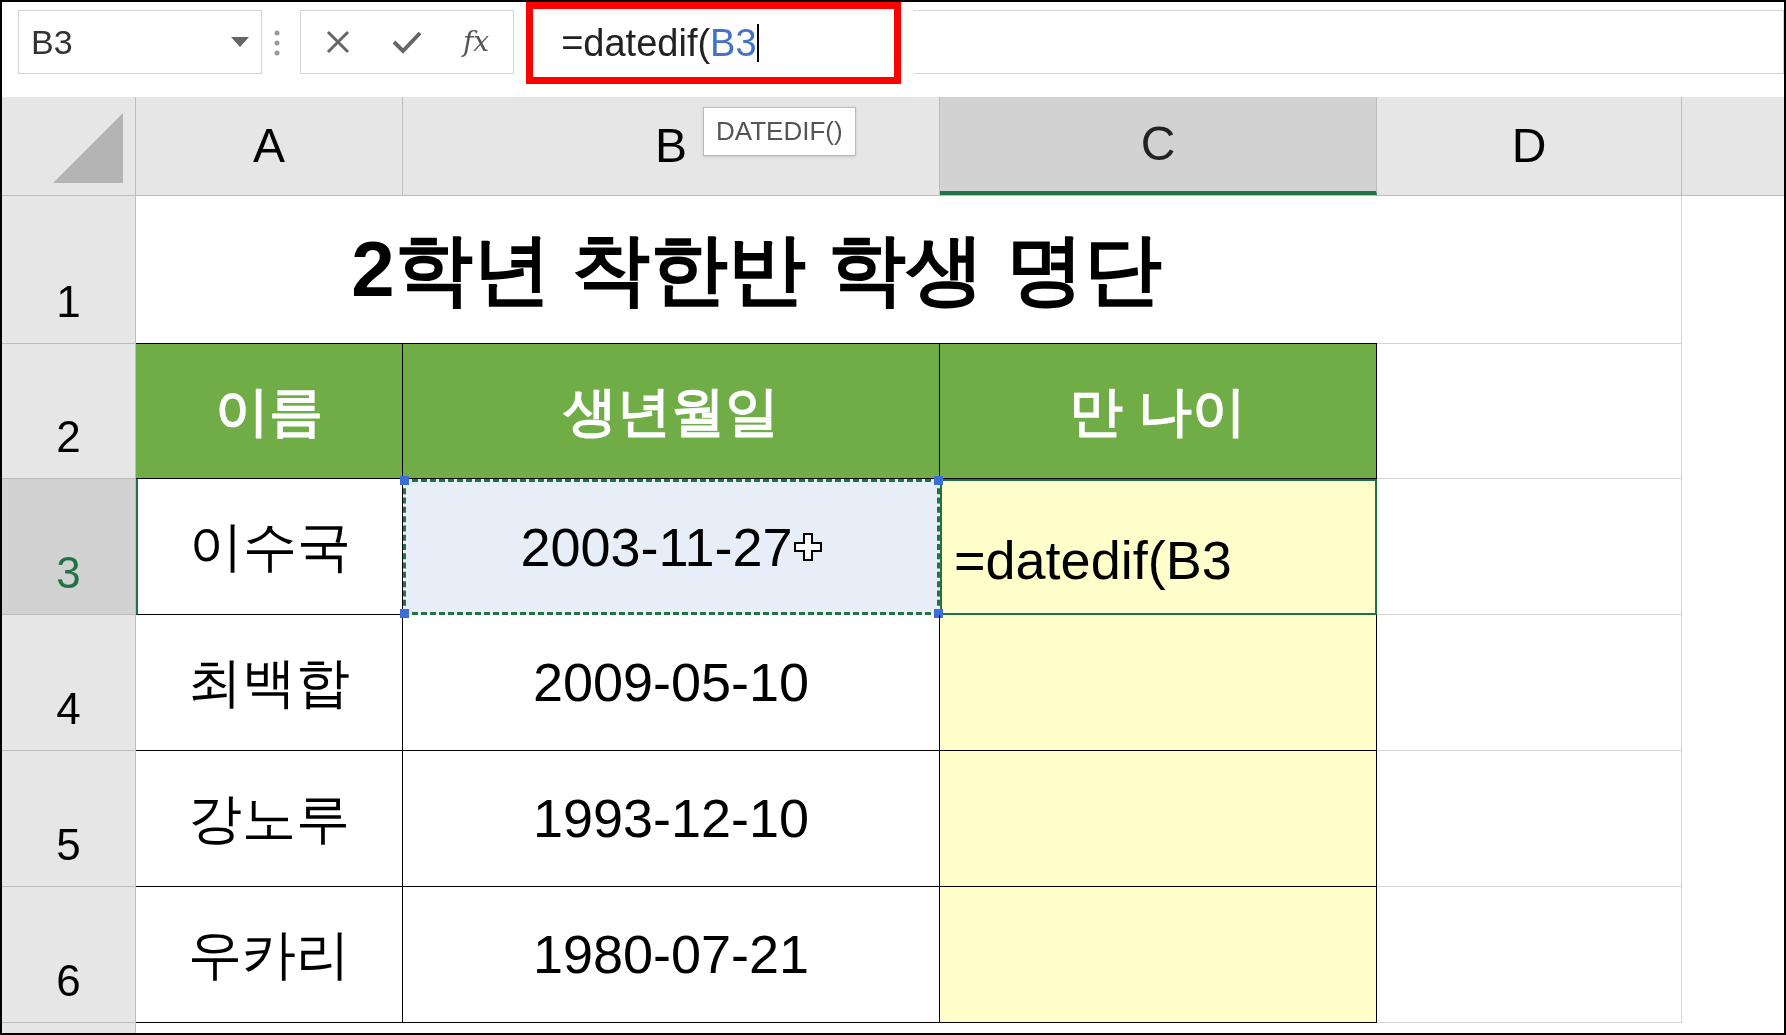  What do you see at coordinates (269, 411) in the screenshot?
I see `header-cell: 이름` at bounding box center [269, 411].